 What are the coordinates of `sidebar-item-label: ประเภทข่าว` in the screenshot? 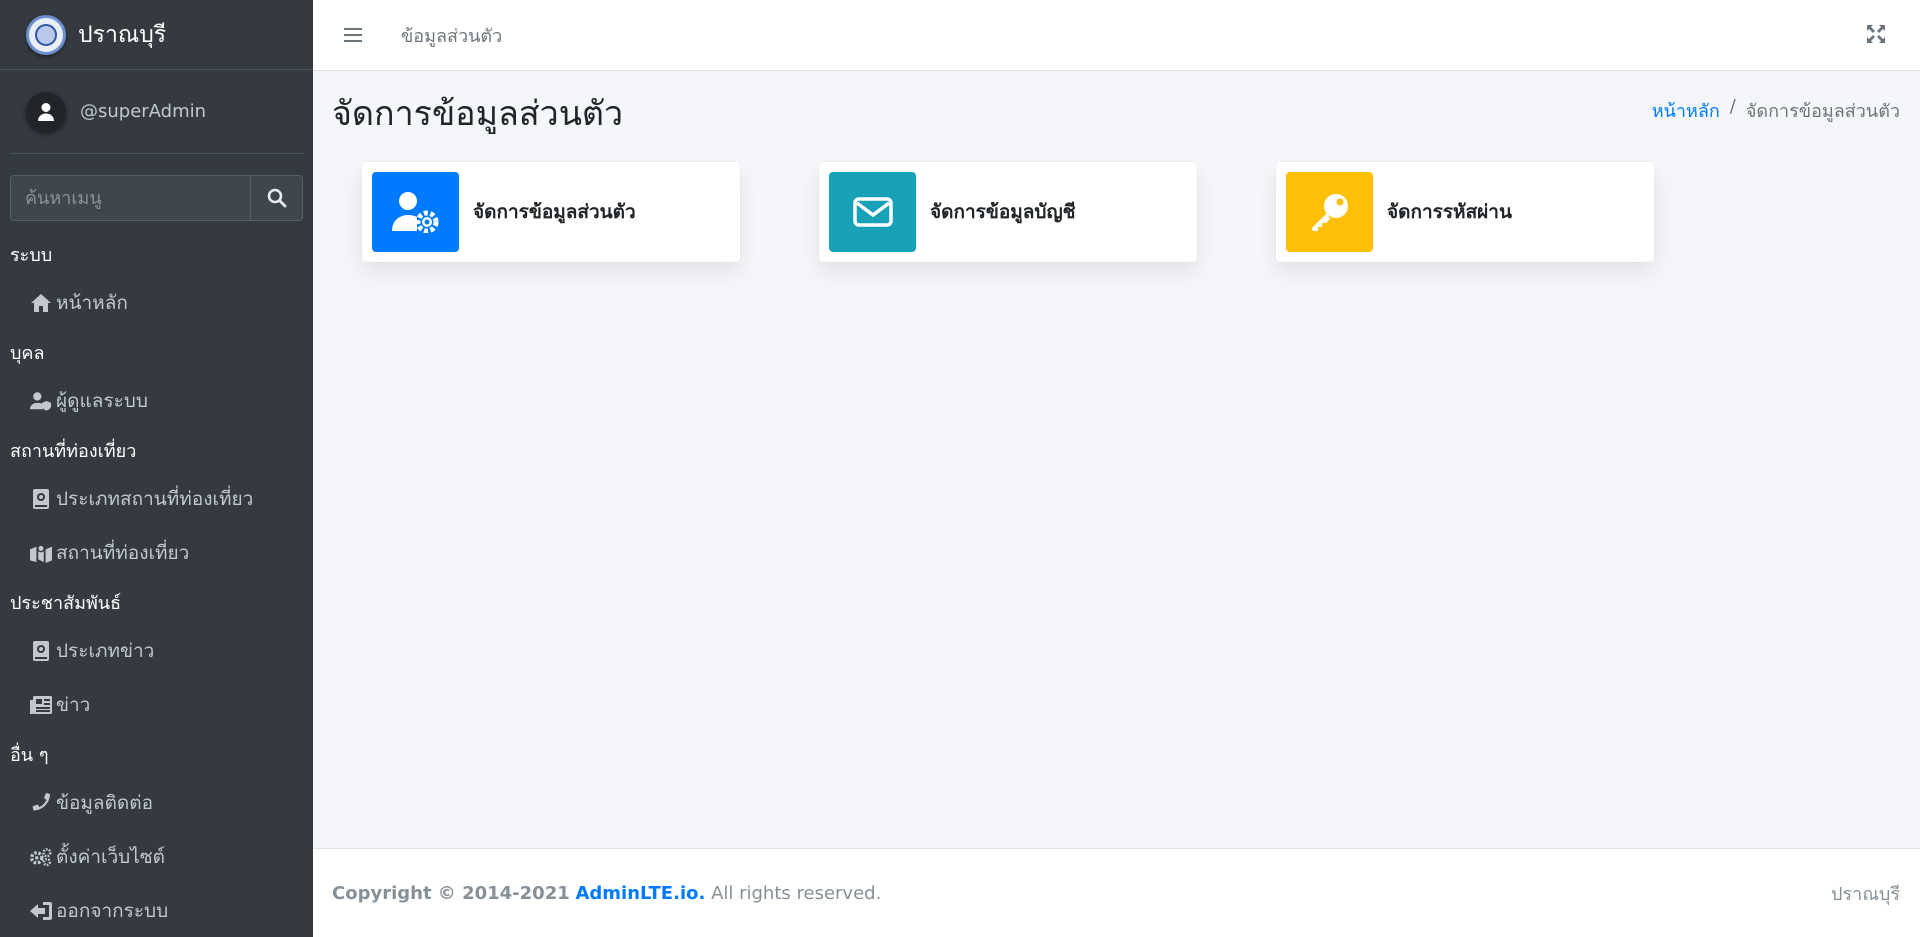 It's located at (105, 651).